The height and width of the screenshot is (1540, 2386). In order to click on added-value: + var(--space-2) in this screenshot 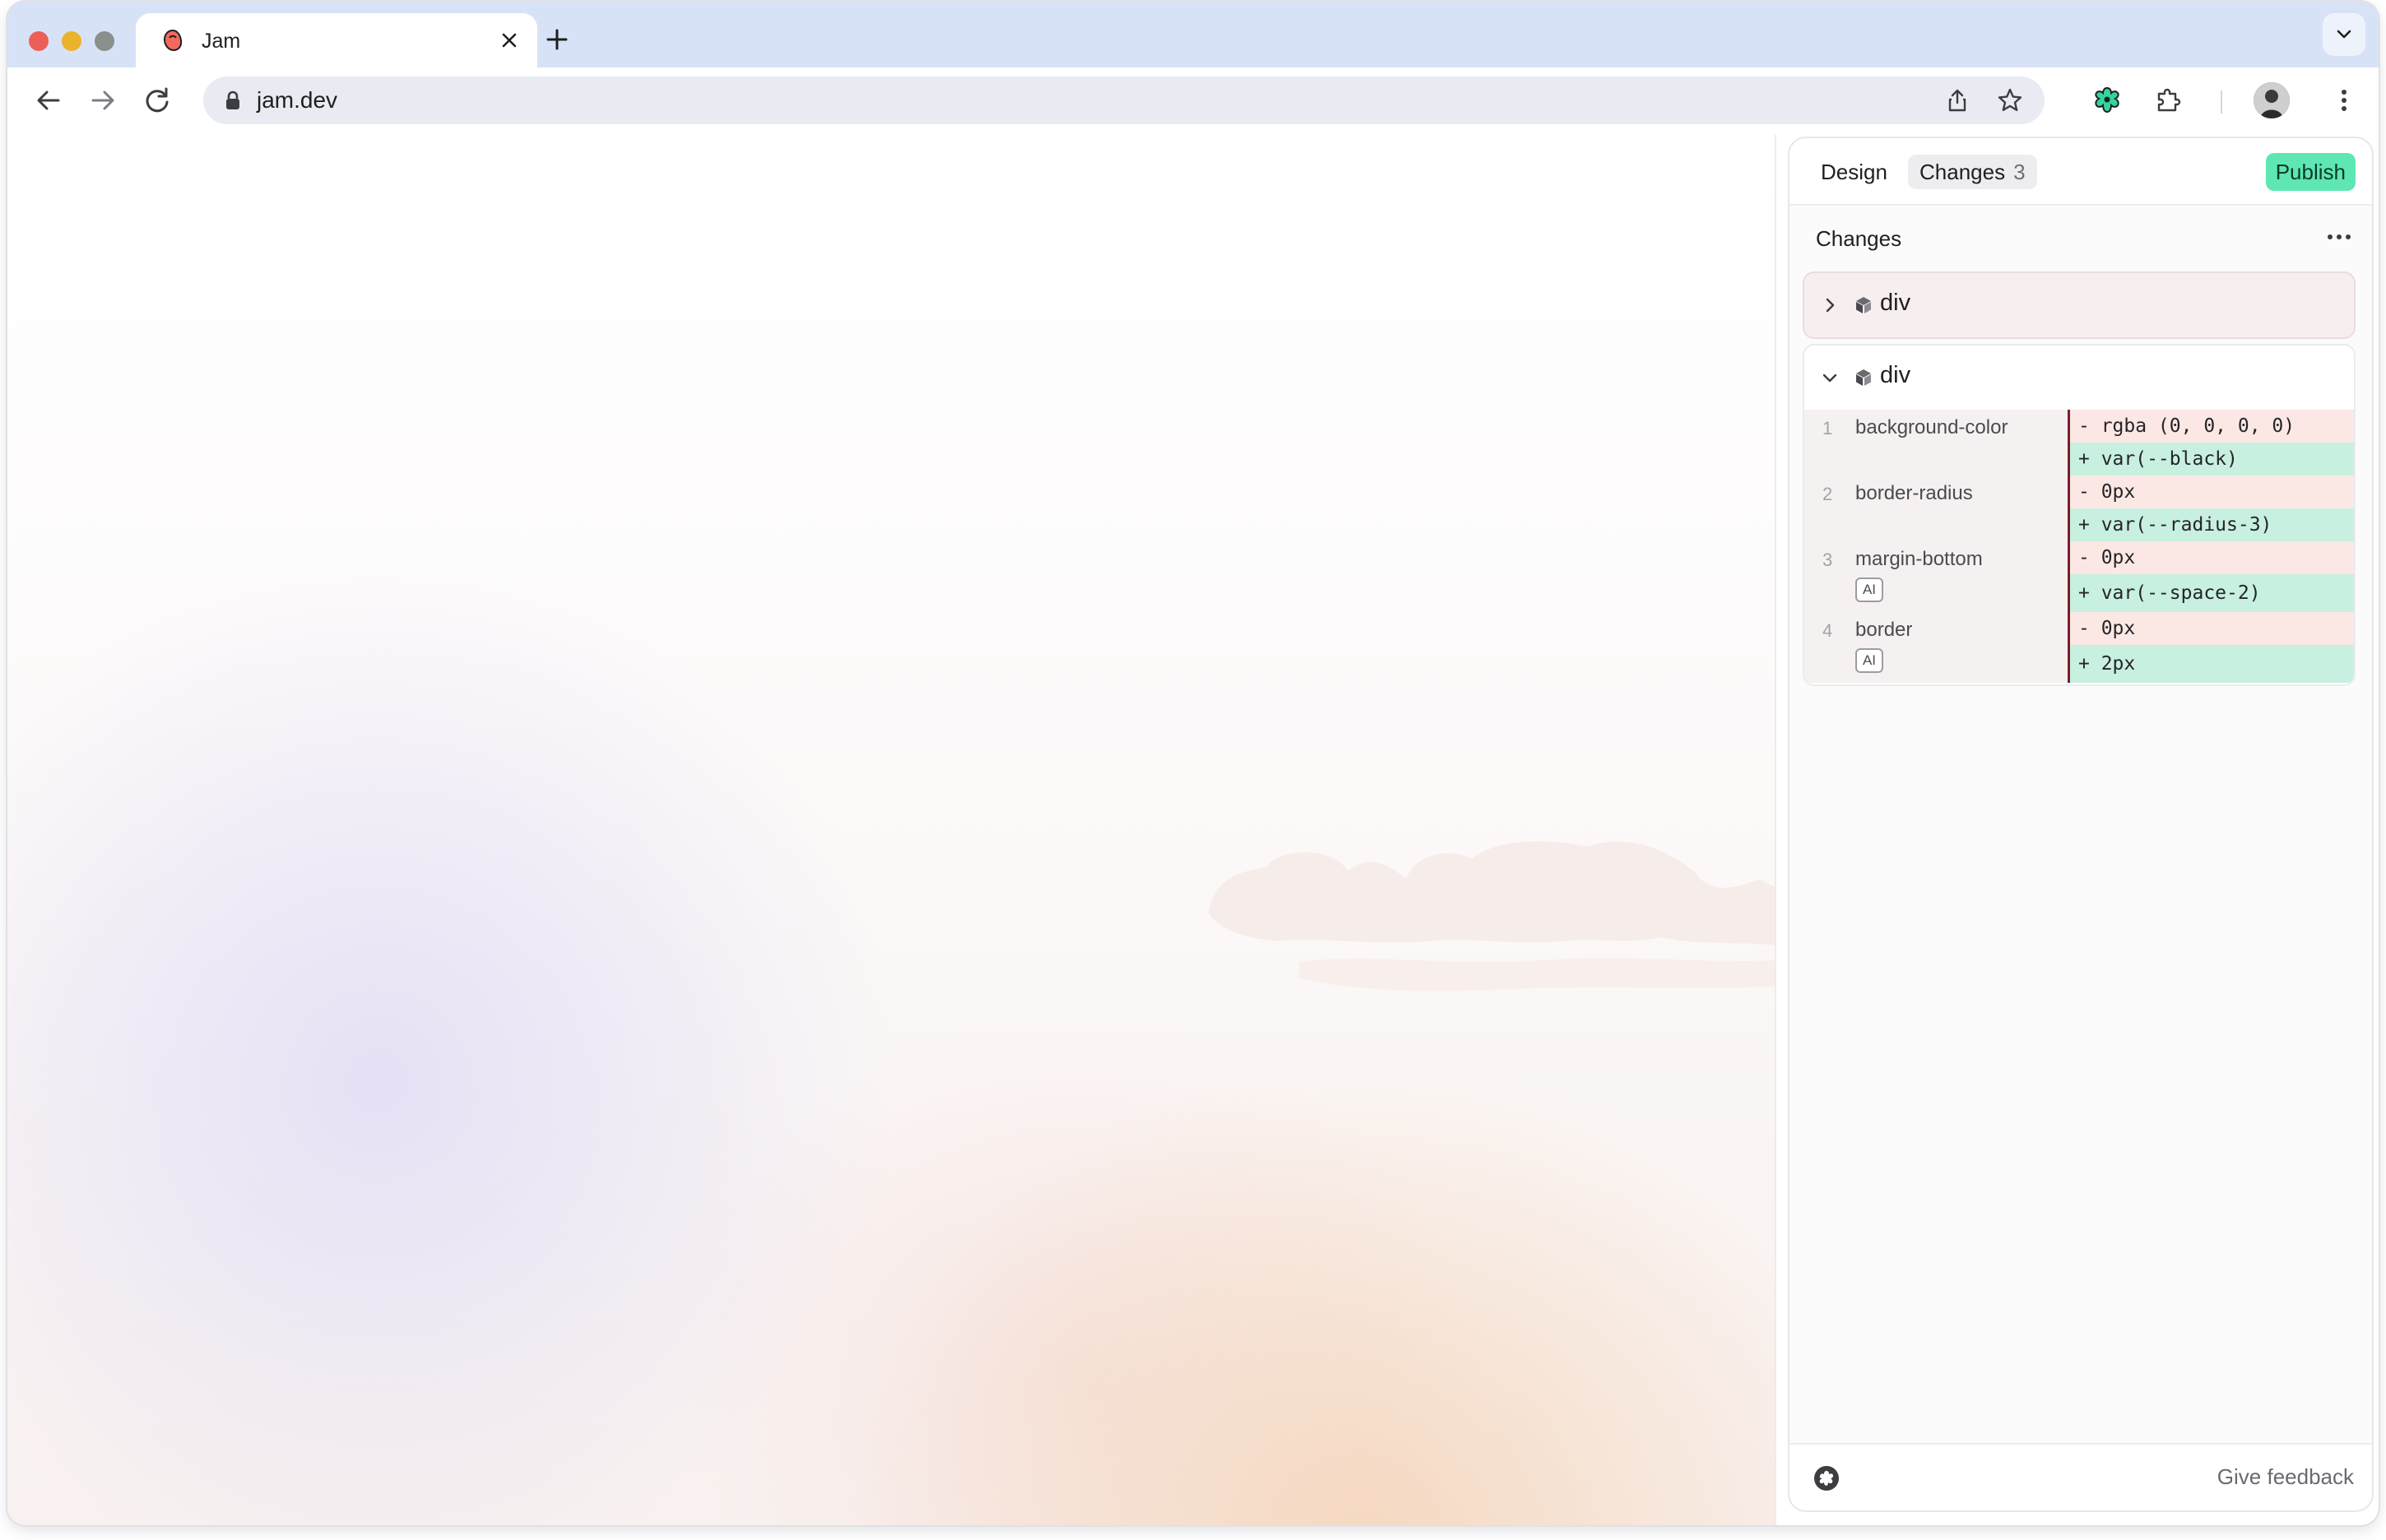, I will do `click(2212, 593)`.